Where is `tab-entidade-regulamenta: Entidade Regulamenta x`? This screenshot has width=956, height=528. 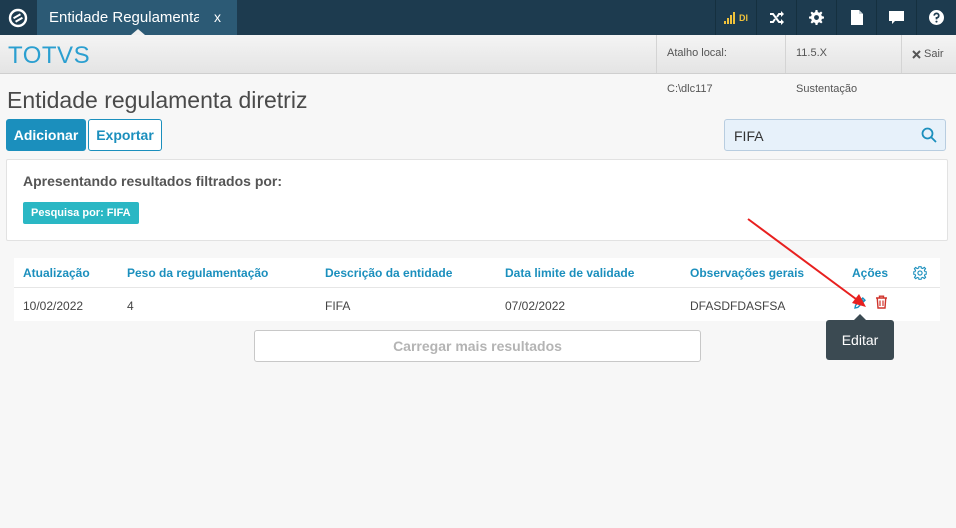
tab-entidade-regulamenta: Entidade Regulamenta x is located at coordinates (137, 17).